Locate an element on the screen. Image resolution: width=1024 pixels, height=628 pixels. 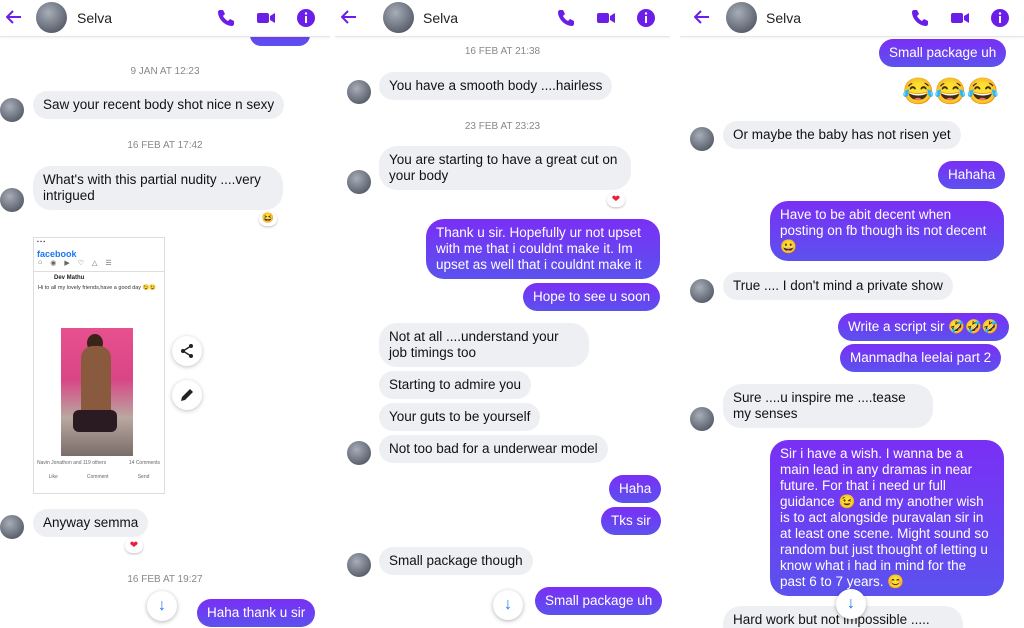
post-author: Dev Mathu is located at coordinates (69, 278).